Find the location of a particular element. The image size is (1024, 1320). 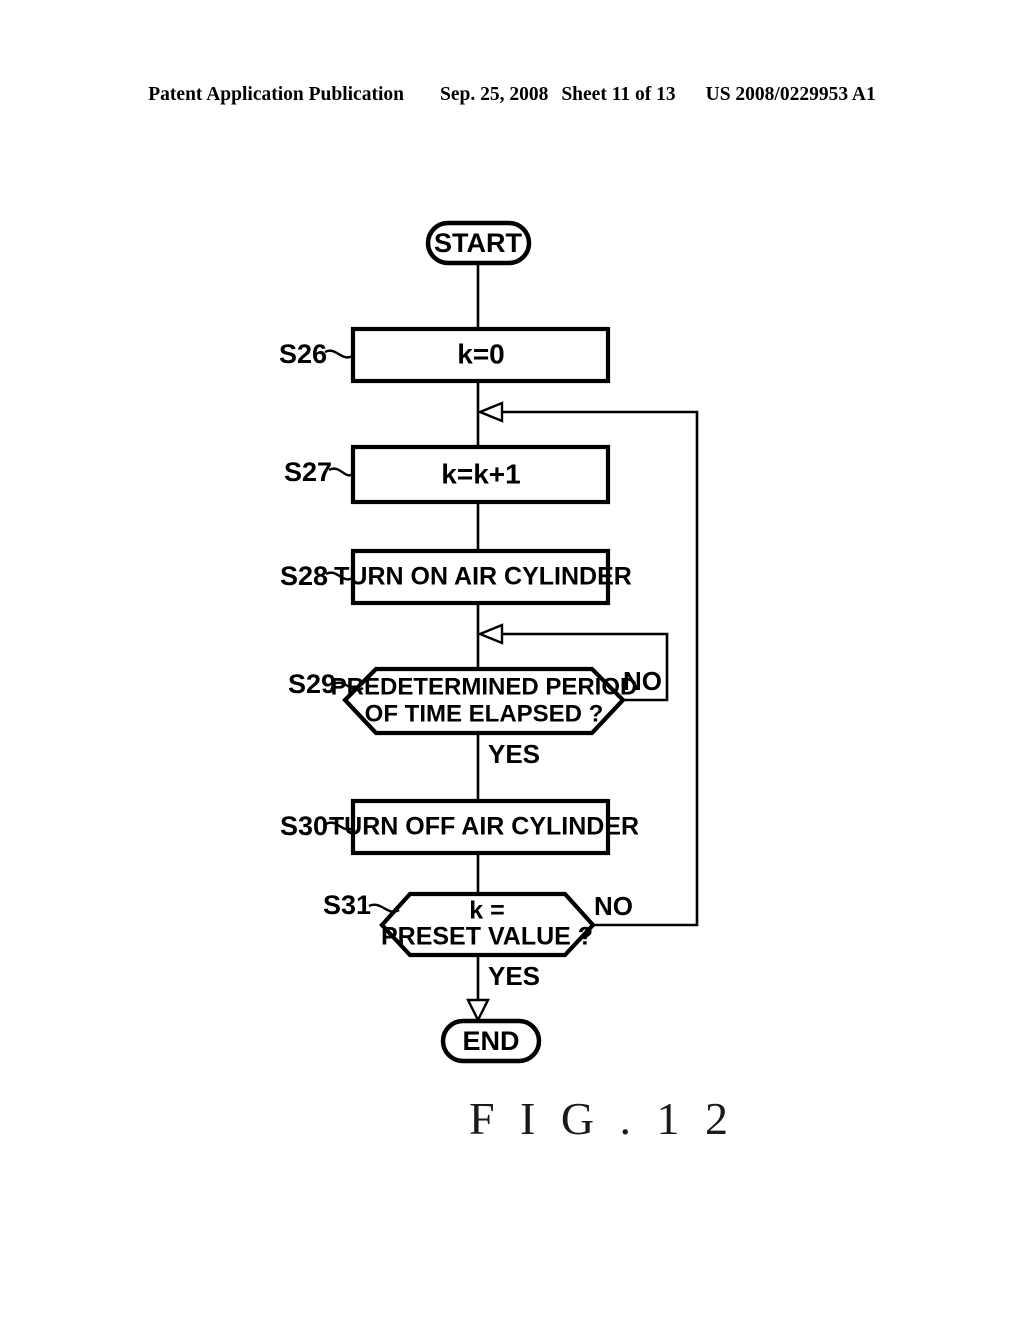

process-s27-text: k=k+1 is located at coordinates (480, 473).